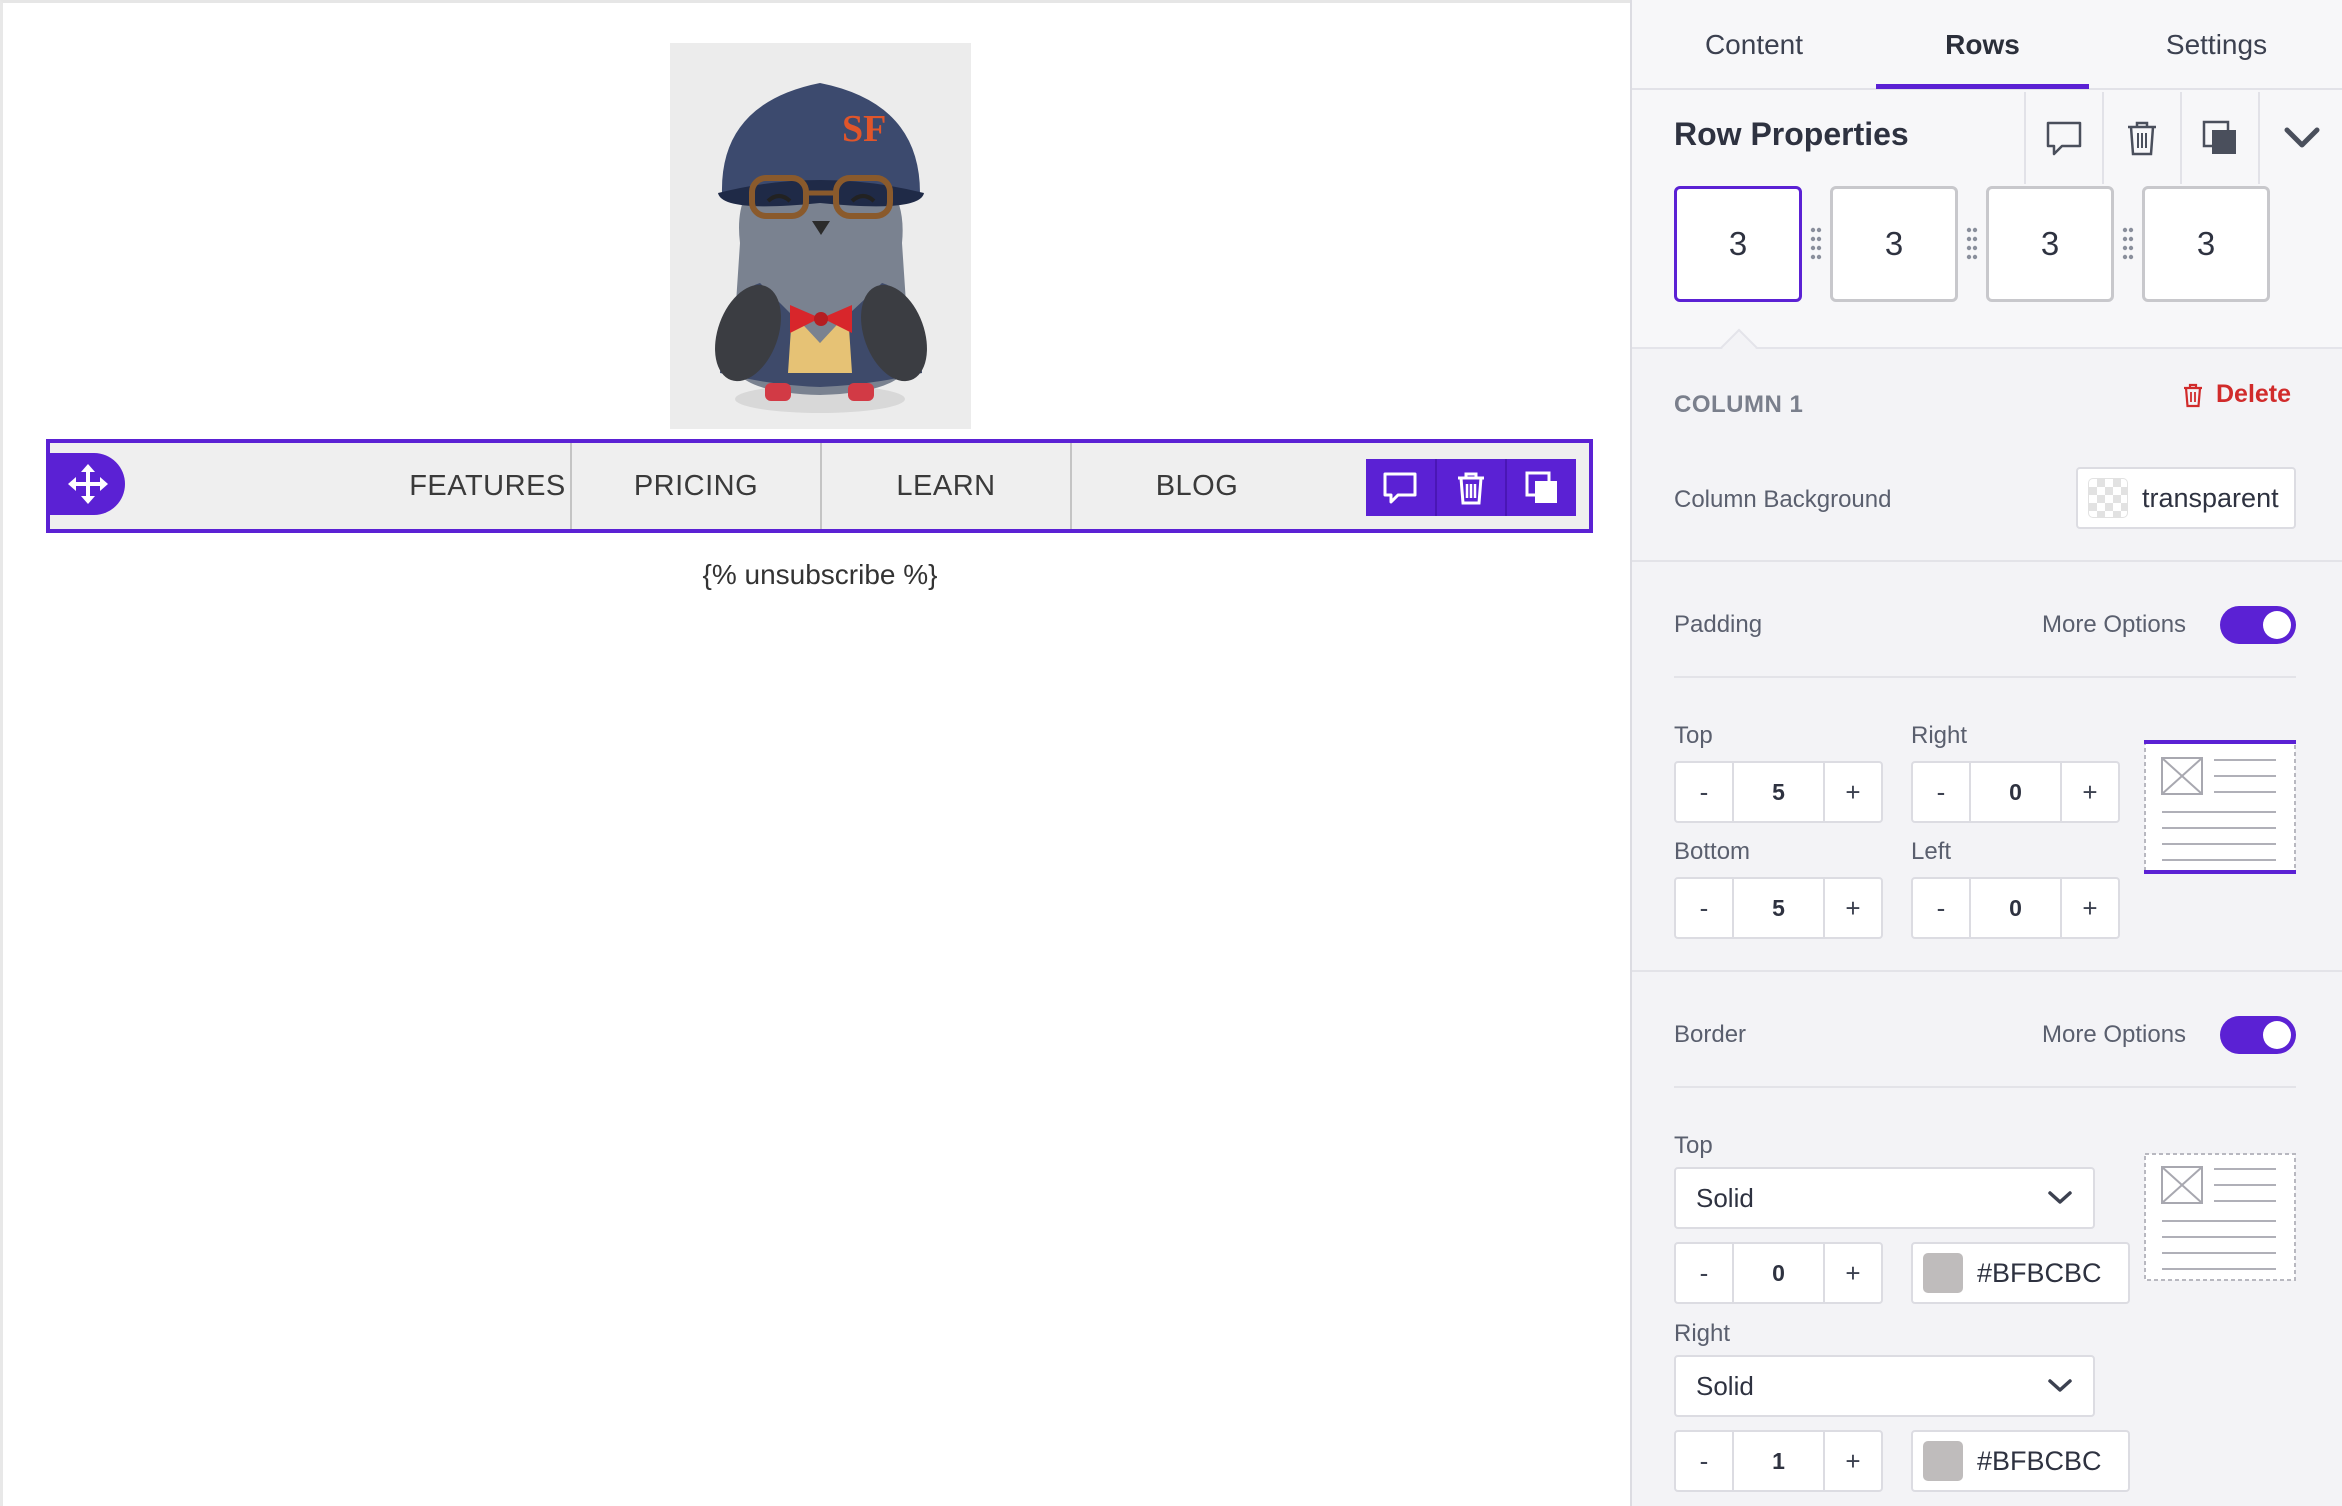 Image resolution: width=2342 pixels, height=1506 pixels. Describe the element at coordinates (2210, 497) in the screenshot. I see `column-background-value: transparent` at that location.